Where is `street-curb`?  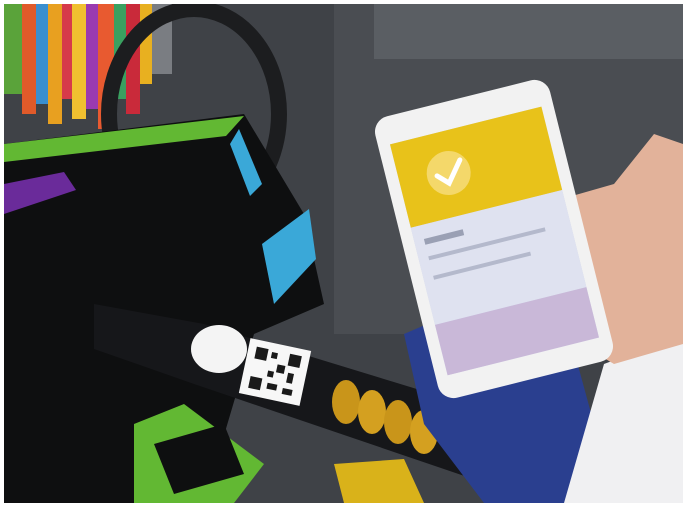 street-curb is located at coordinates (528, 31).